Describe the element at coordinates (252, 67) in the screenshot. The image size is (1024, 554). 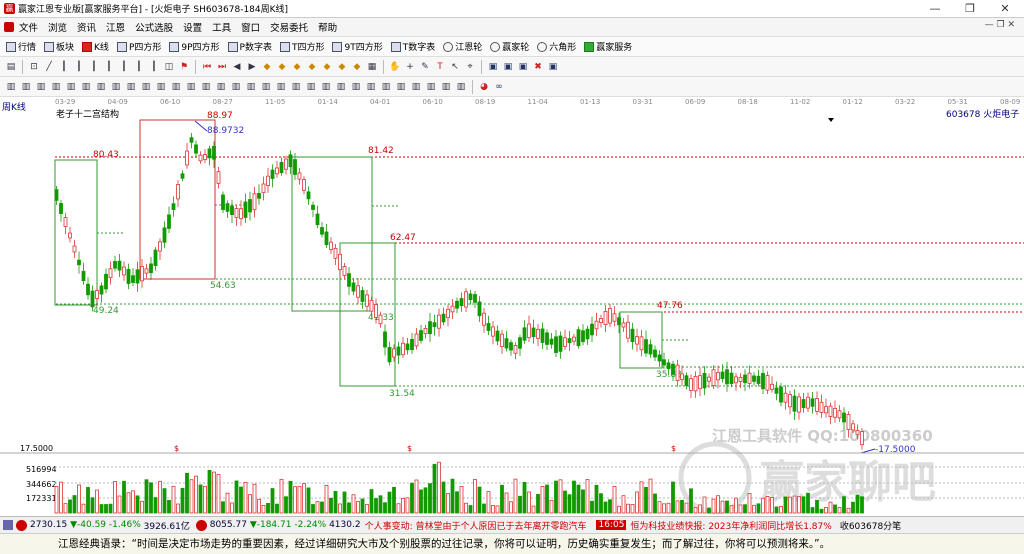
I see `next-icon: ▶` at that location.